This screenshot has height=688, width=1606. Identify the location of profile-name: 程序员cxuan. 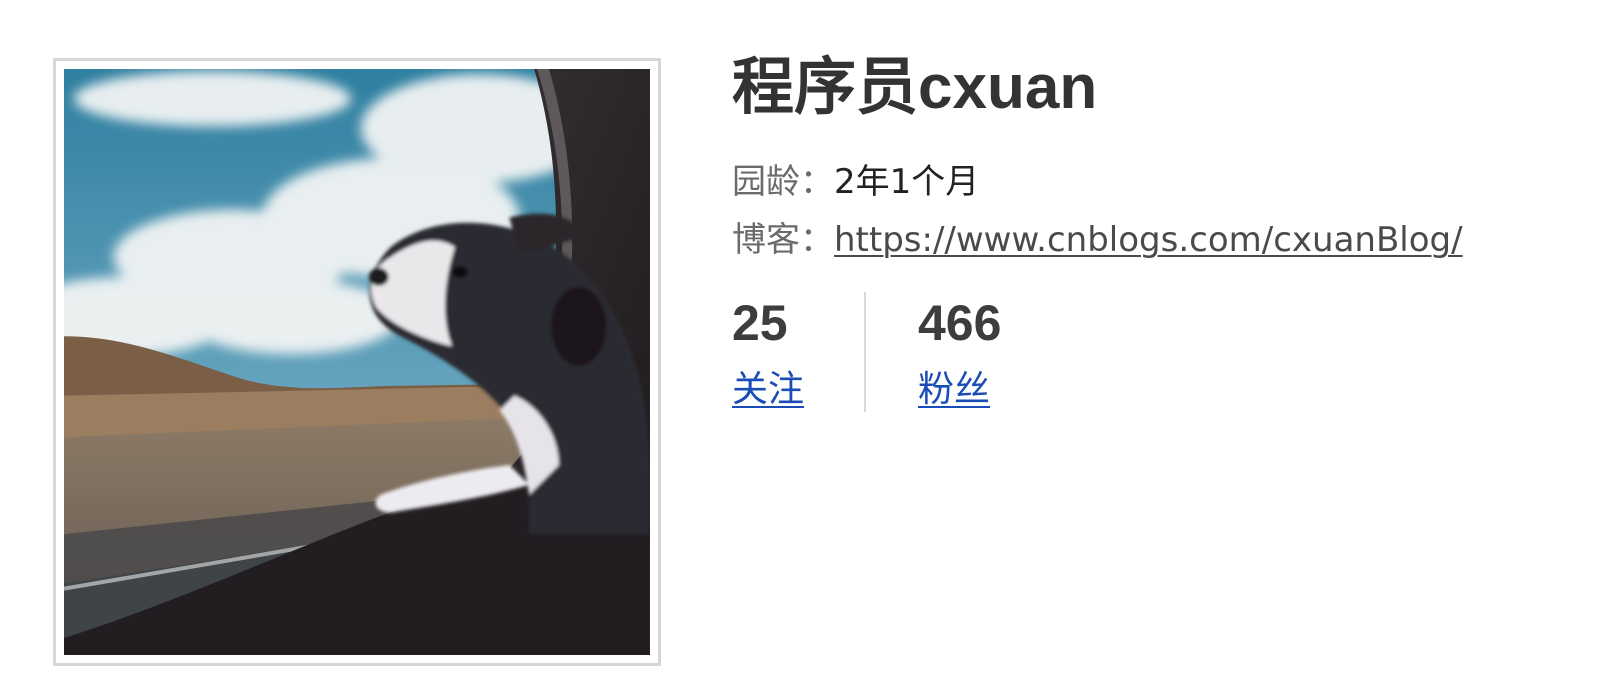
(915, 87).